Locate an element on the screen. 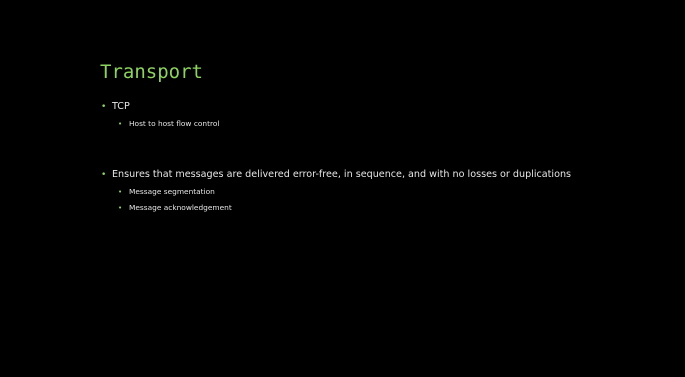 The image size is (685, 377). sub-bullet-item: • Message acknowledgement is located at coordinates (358, 208).